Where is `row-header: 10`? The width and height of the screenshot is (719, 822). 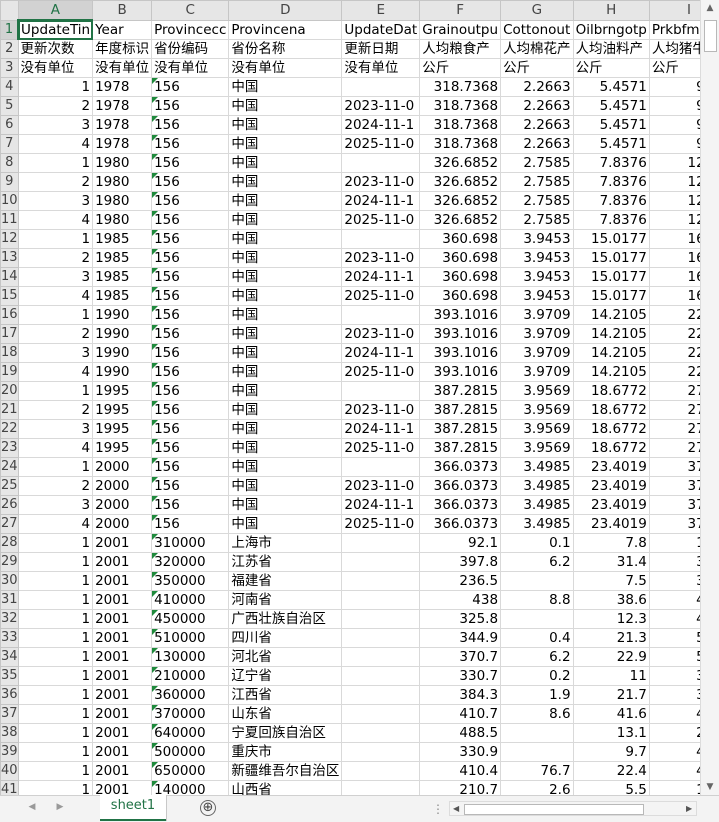
row-header: 10 is located at coordinates (9, 201).